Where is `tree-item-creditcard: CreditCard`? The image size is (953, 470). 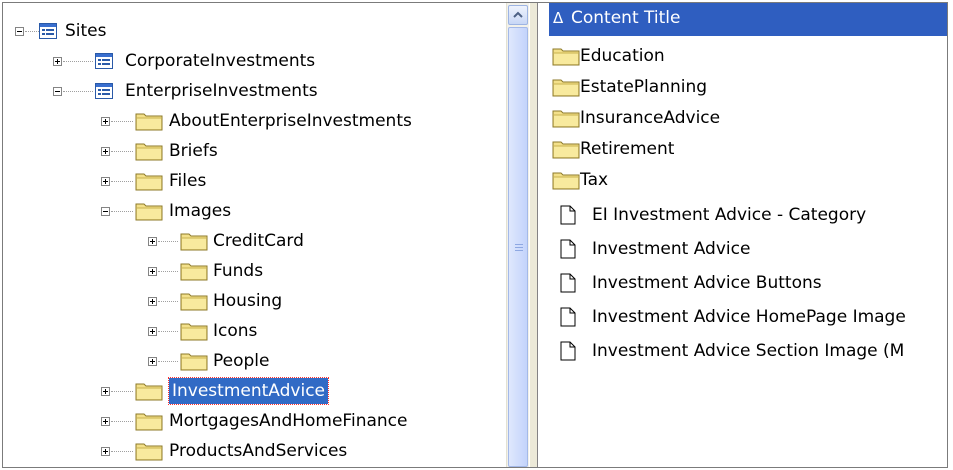 tree-item-creditcard: CreditCard is located at coordinates (258, 241).